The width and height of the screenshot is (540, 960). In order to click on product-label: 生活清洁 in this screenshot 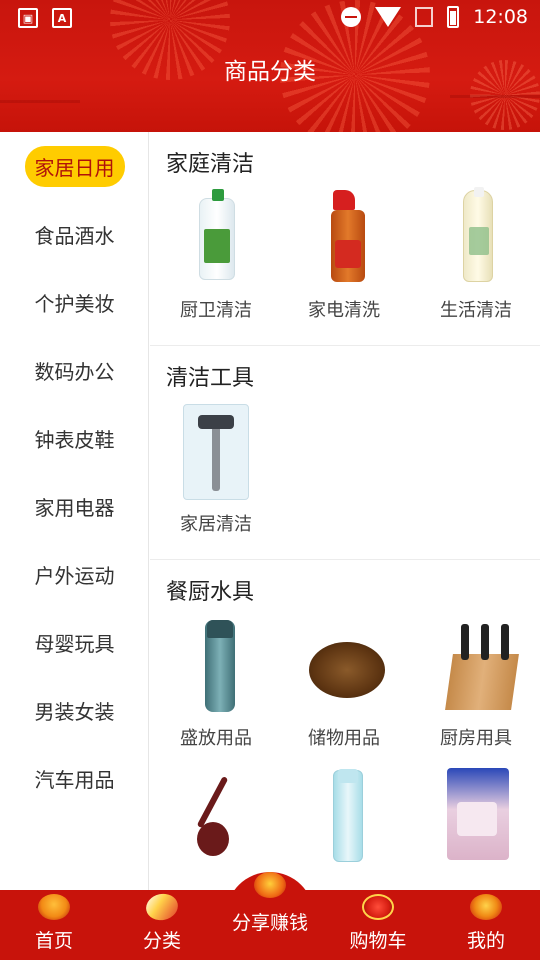, I will do `click(476, 310)`.